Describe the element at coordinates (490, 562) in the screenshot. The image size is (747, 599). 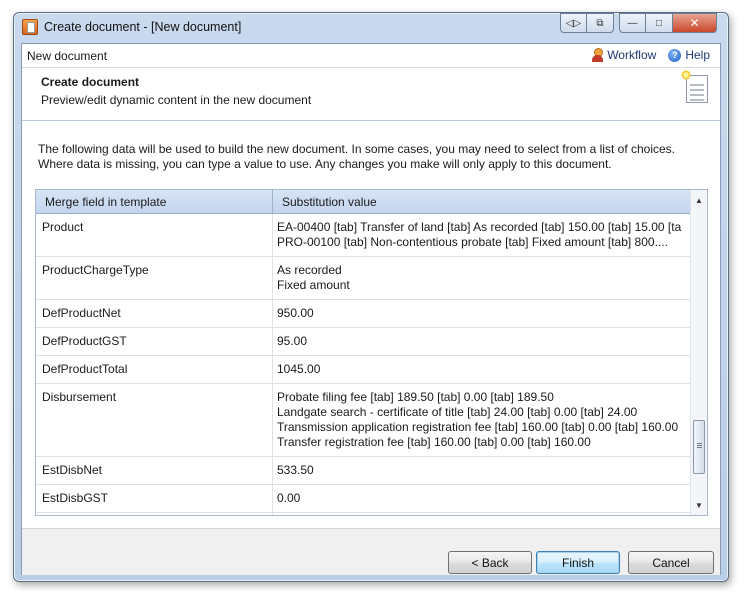
I see `back-button: < Back` at that location.